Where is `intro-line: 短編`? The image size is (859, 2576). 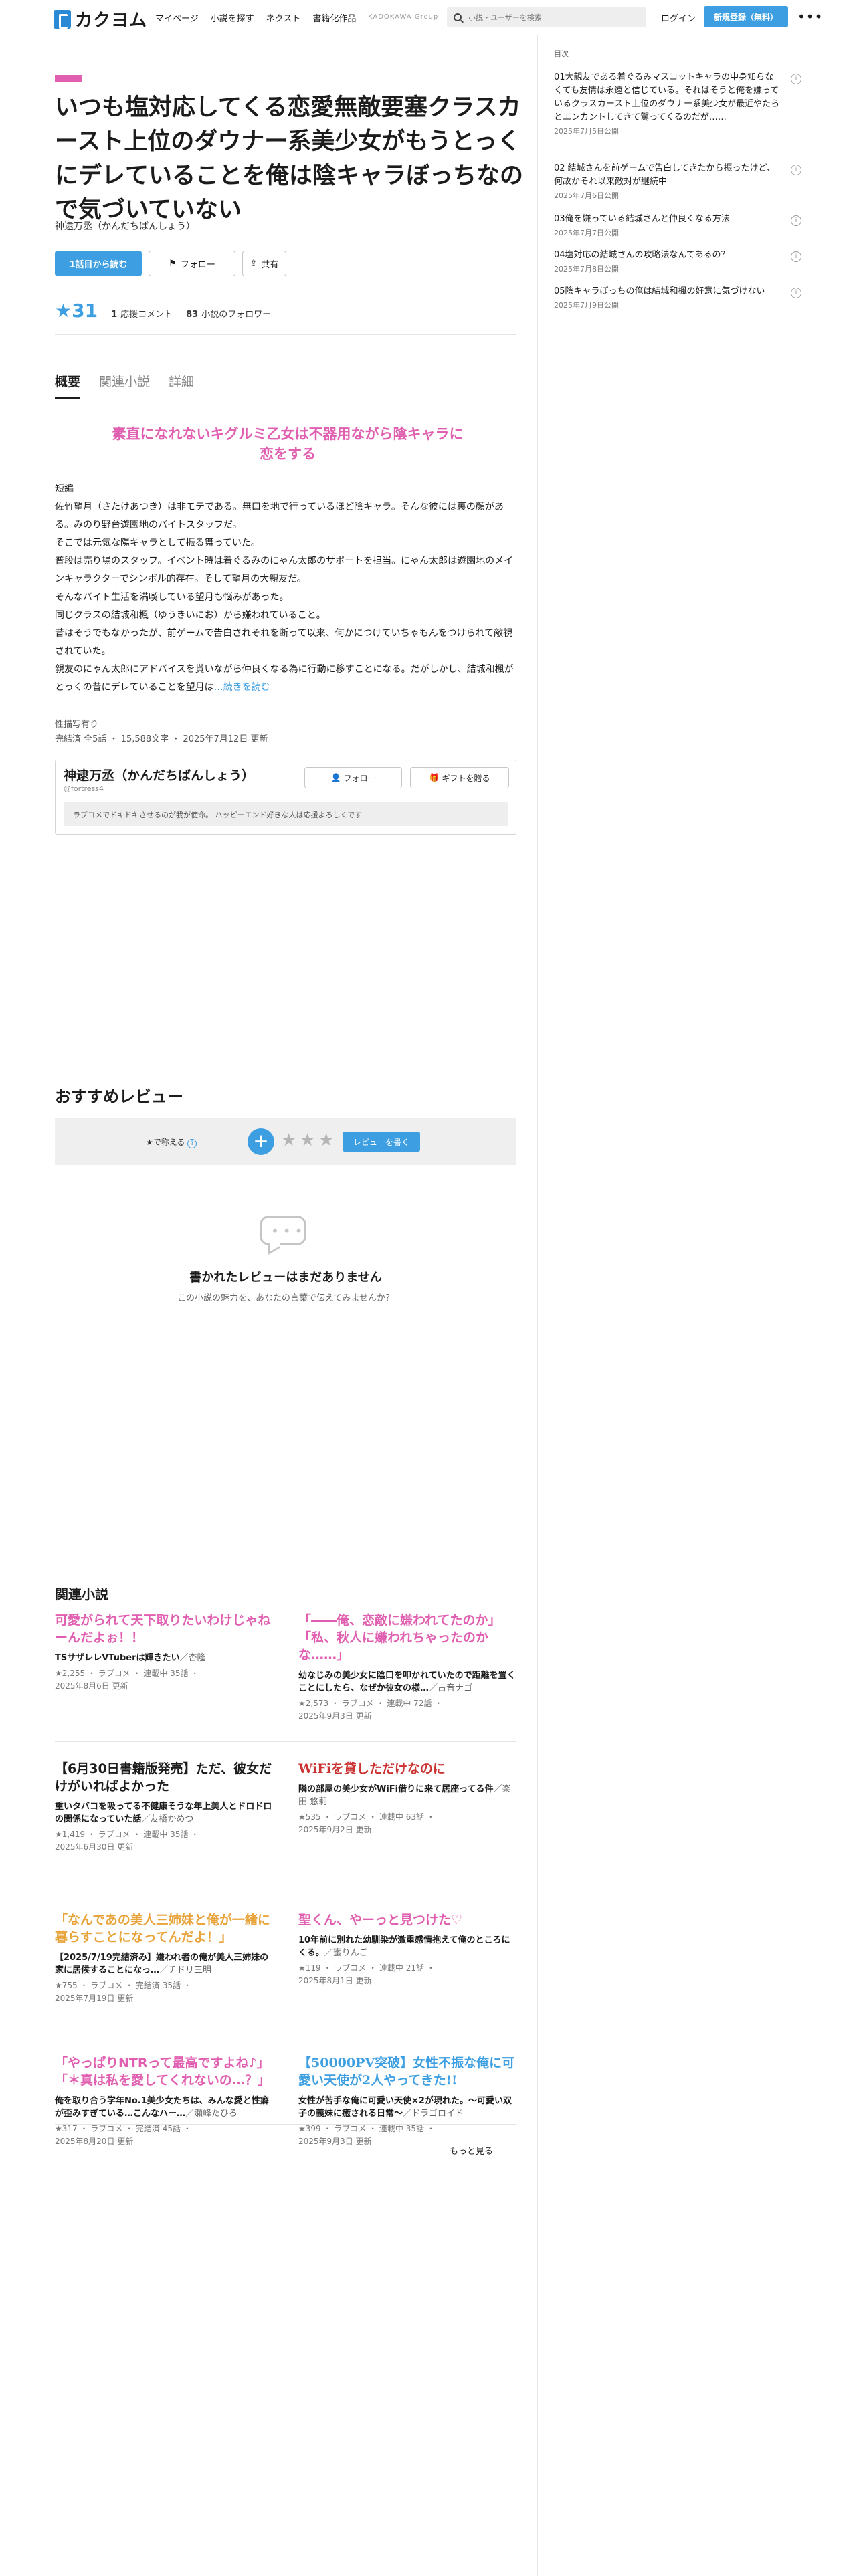
intro-line: 短編 is located at coordinates (64, 489).